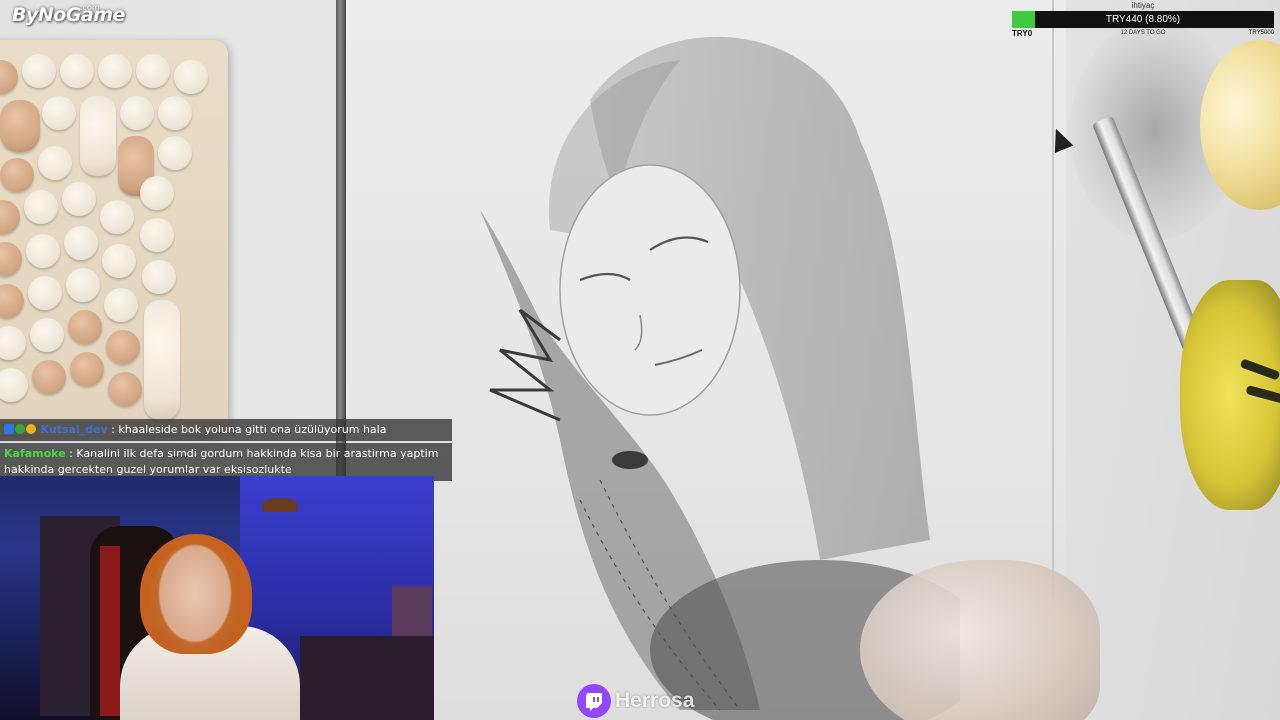  I want to click on streamer-face, so click(195, 599).